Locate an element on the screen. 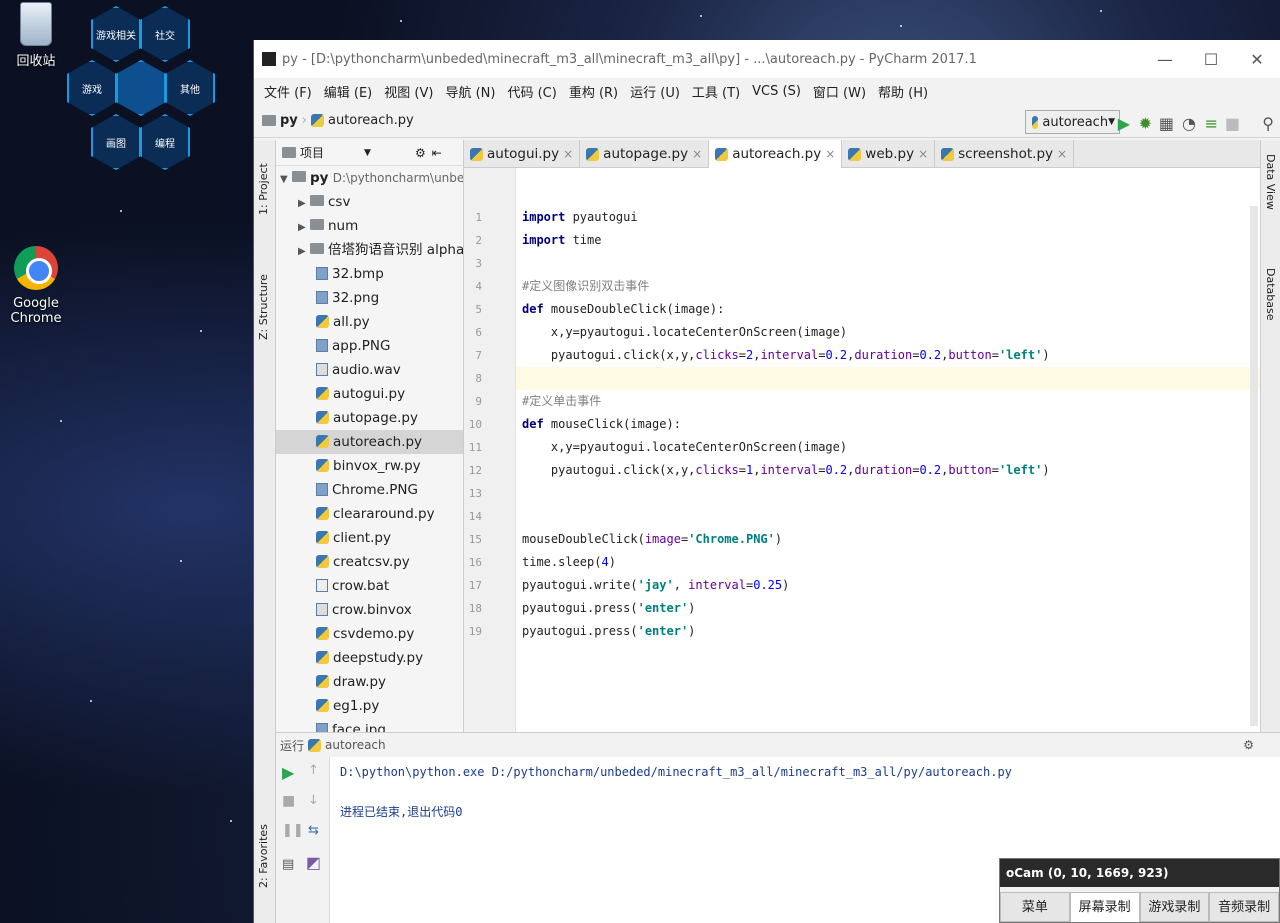 Image resolution: width=1280 pixels, height=923 pixels. menu-tools: 工具 (T) is located at coordinates (716, 91).